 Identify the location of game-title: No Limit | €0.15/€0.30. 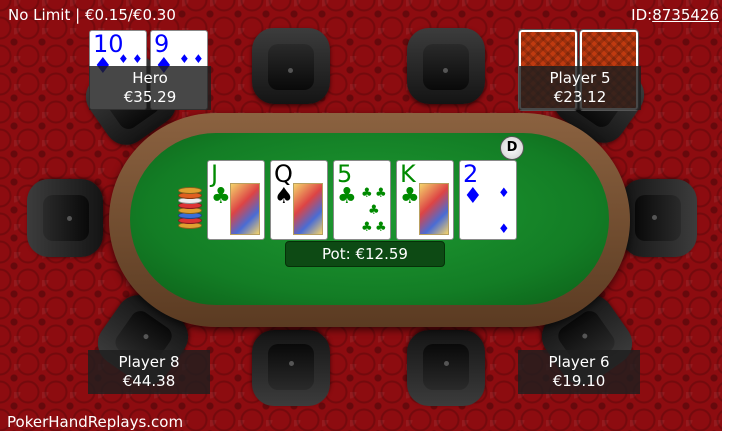
(92, 15).